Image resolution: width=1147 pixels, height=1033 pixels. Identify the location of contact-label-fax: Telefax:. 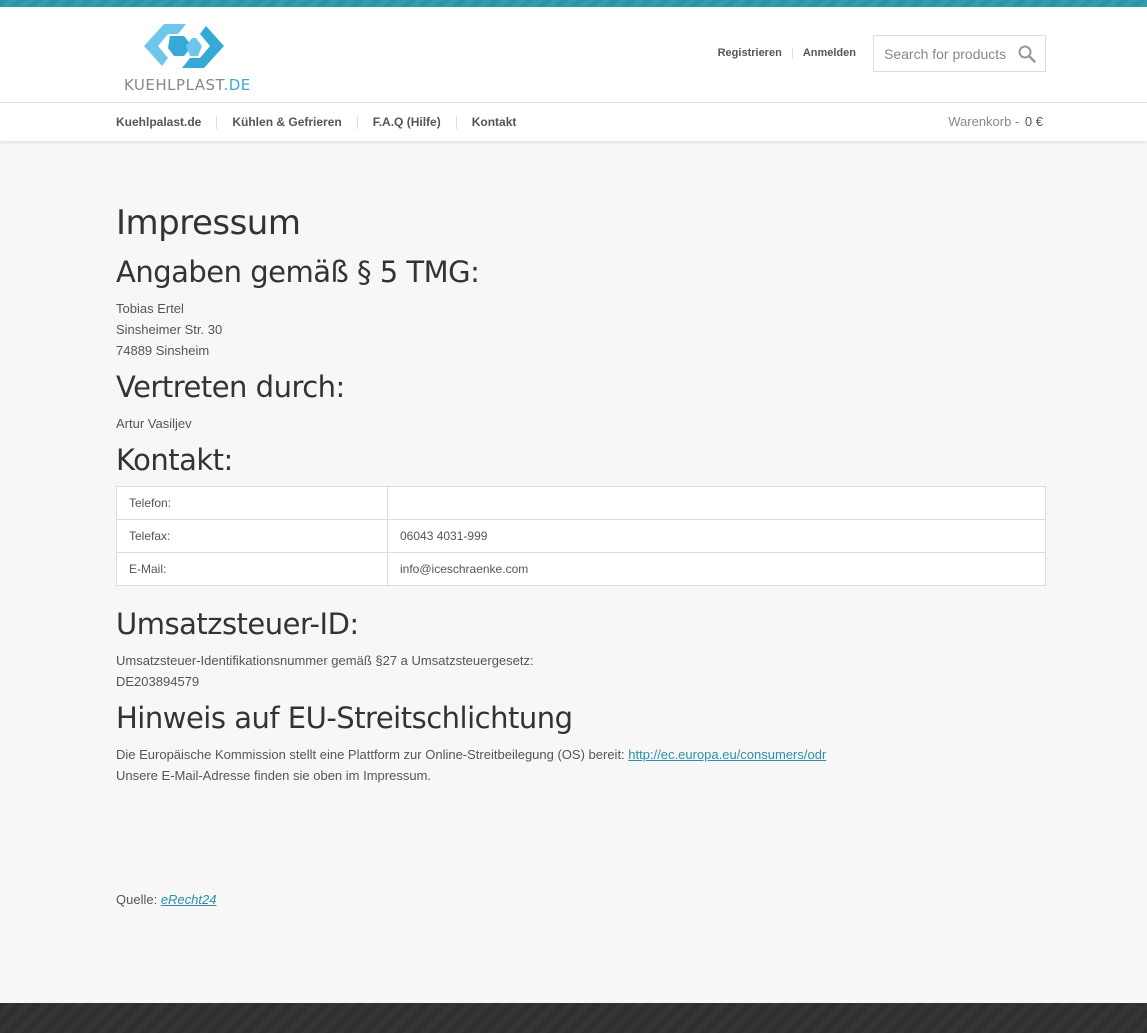
(252, 536).